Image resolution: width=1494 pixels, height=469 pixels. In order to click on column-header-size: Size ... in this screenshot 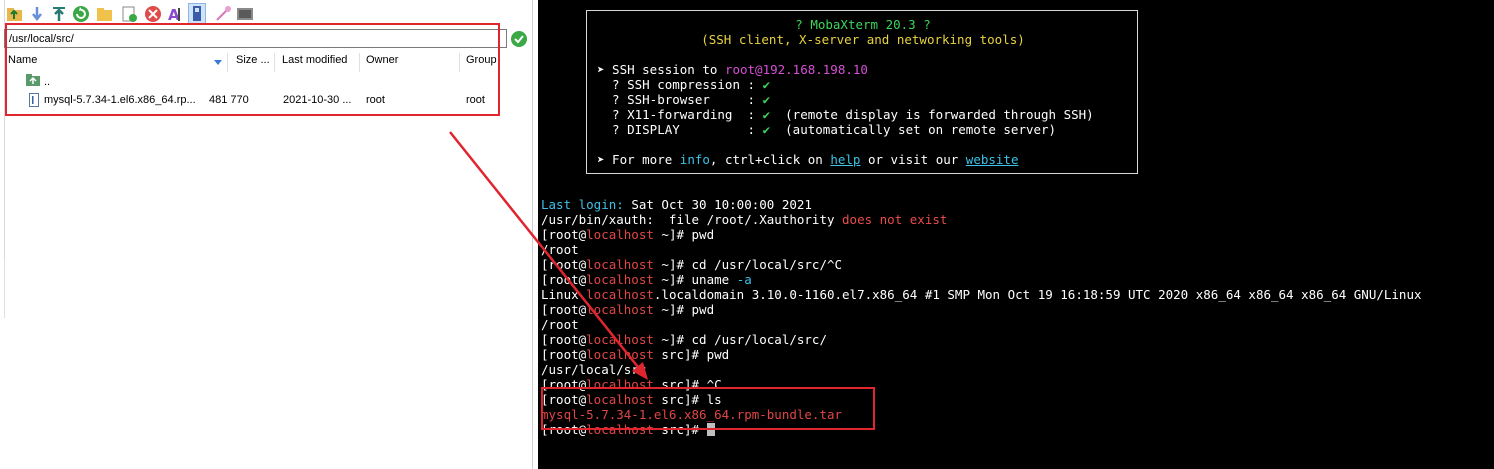, I will do `click(253, 60)`.